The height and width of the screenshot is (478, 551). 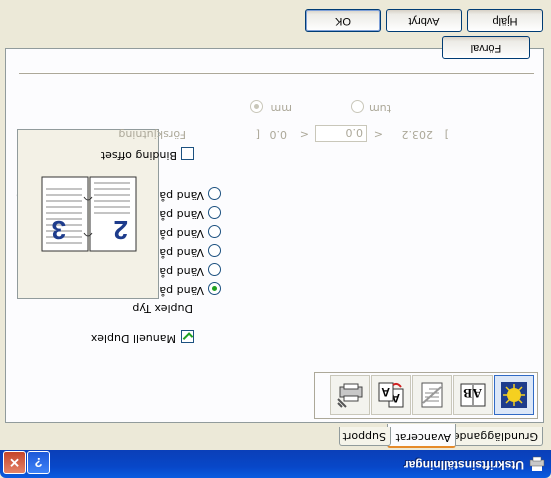 I want to click on range-close-bracket: ], so click(x=446, y=134).